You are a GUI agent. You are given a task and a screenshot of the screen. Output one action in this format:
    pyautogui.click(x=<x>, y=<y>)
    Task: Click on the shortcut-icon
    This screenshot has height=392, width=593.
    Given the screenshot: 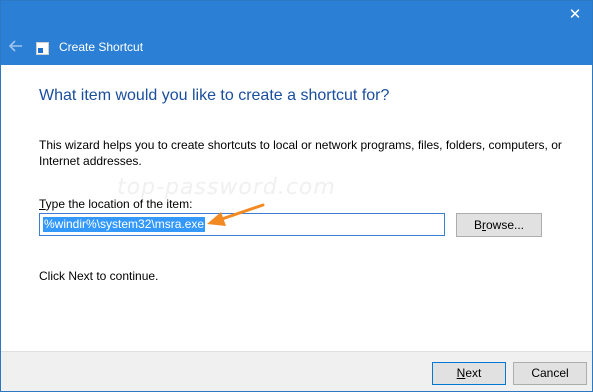 What is the action you would take?
    pyautogui.click(x=42, y=48)
    